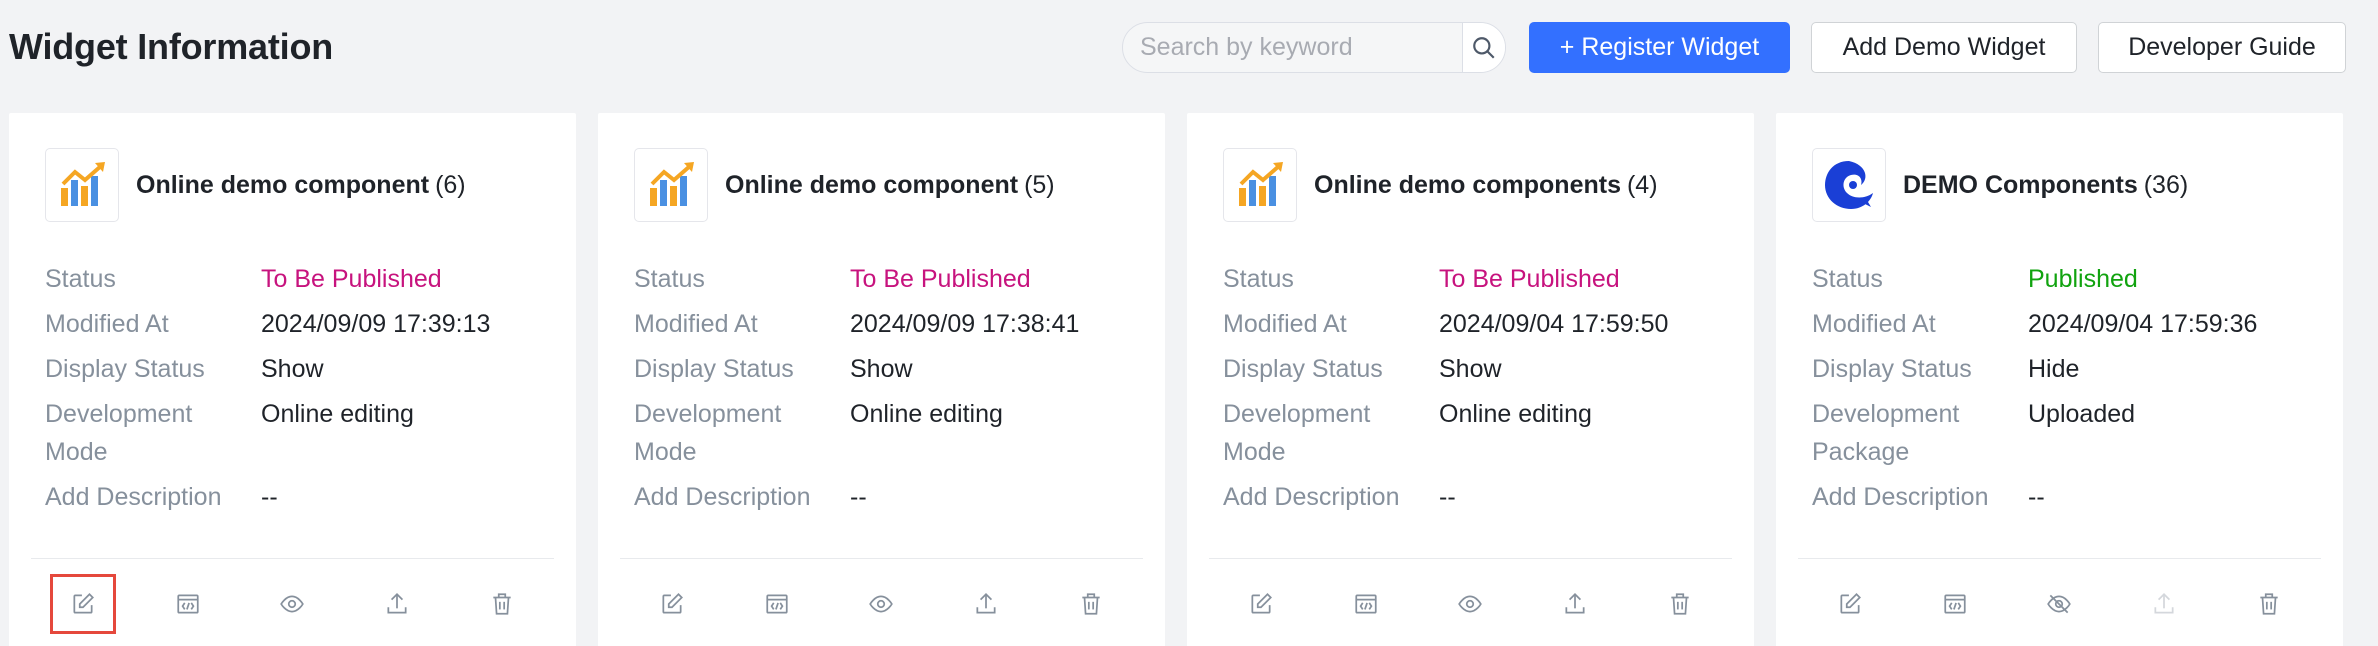  Describe the element at coordinates (2020, 184) in the screenshot. I see `card-title-text: DEMO Components` at that location.